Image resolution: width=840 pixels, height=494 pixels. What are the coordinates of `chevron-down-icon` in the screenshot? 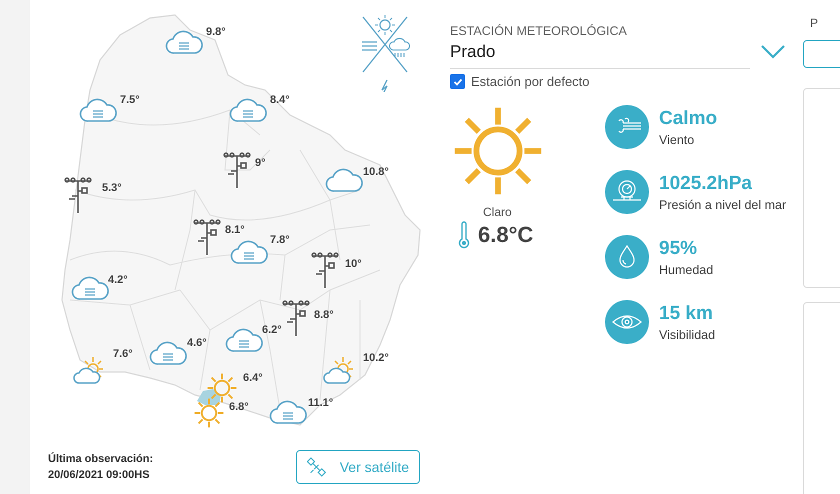 It's located at (773, 52).